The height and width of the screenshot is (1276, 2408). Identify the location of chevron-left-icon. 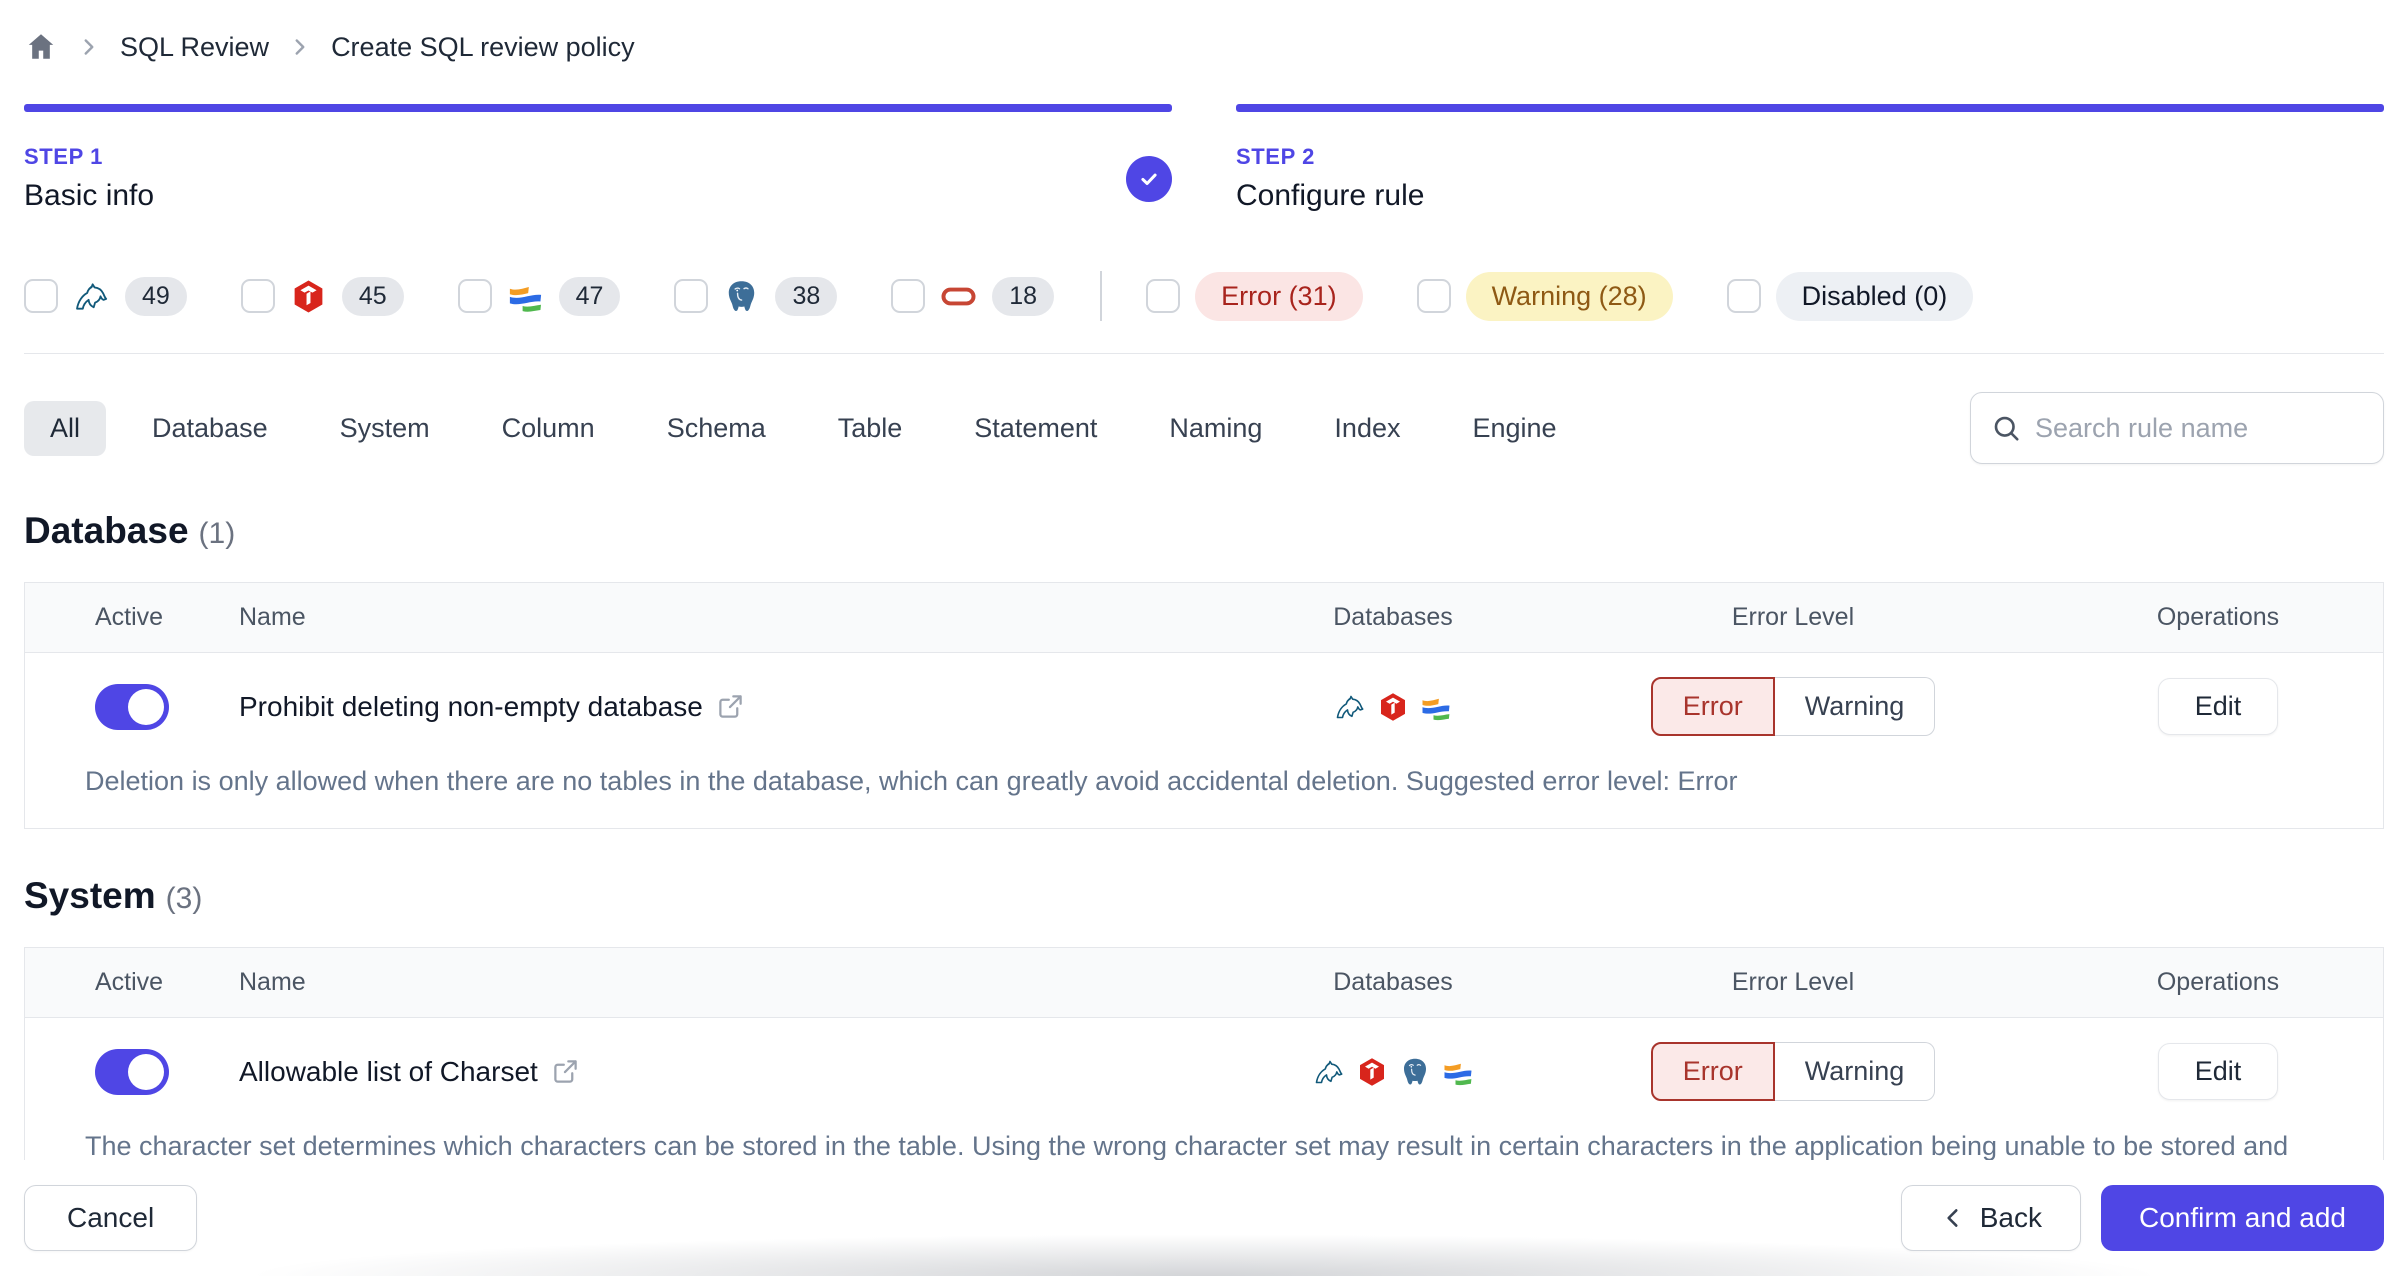
(1952, 1218).